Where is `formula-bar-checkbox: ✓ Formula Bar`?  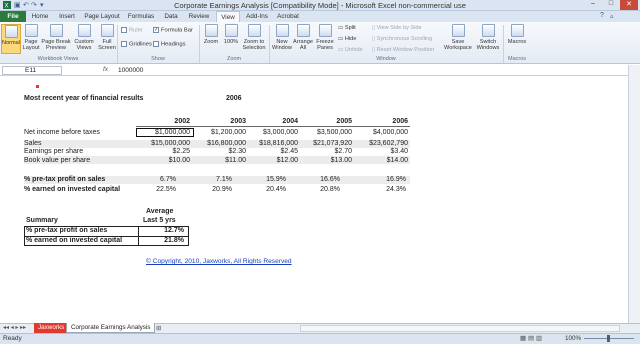 formula-bar-checkbox: ✓ Formula Bar is located at coordinates (173, 30).